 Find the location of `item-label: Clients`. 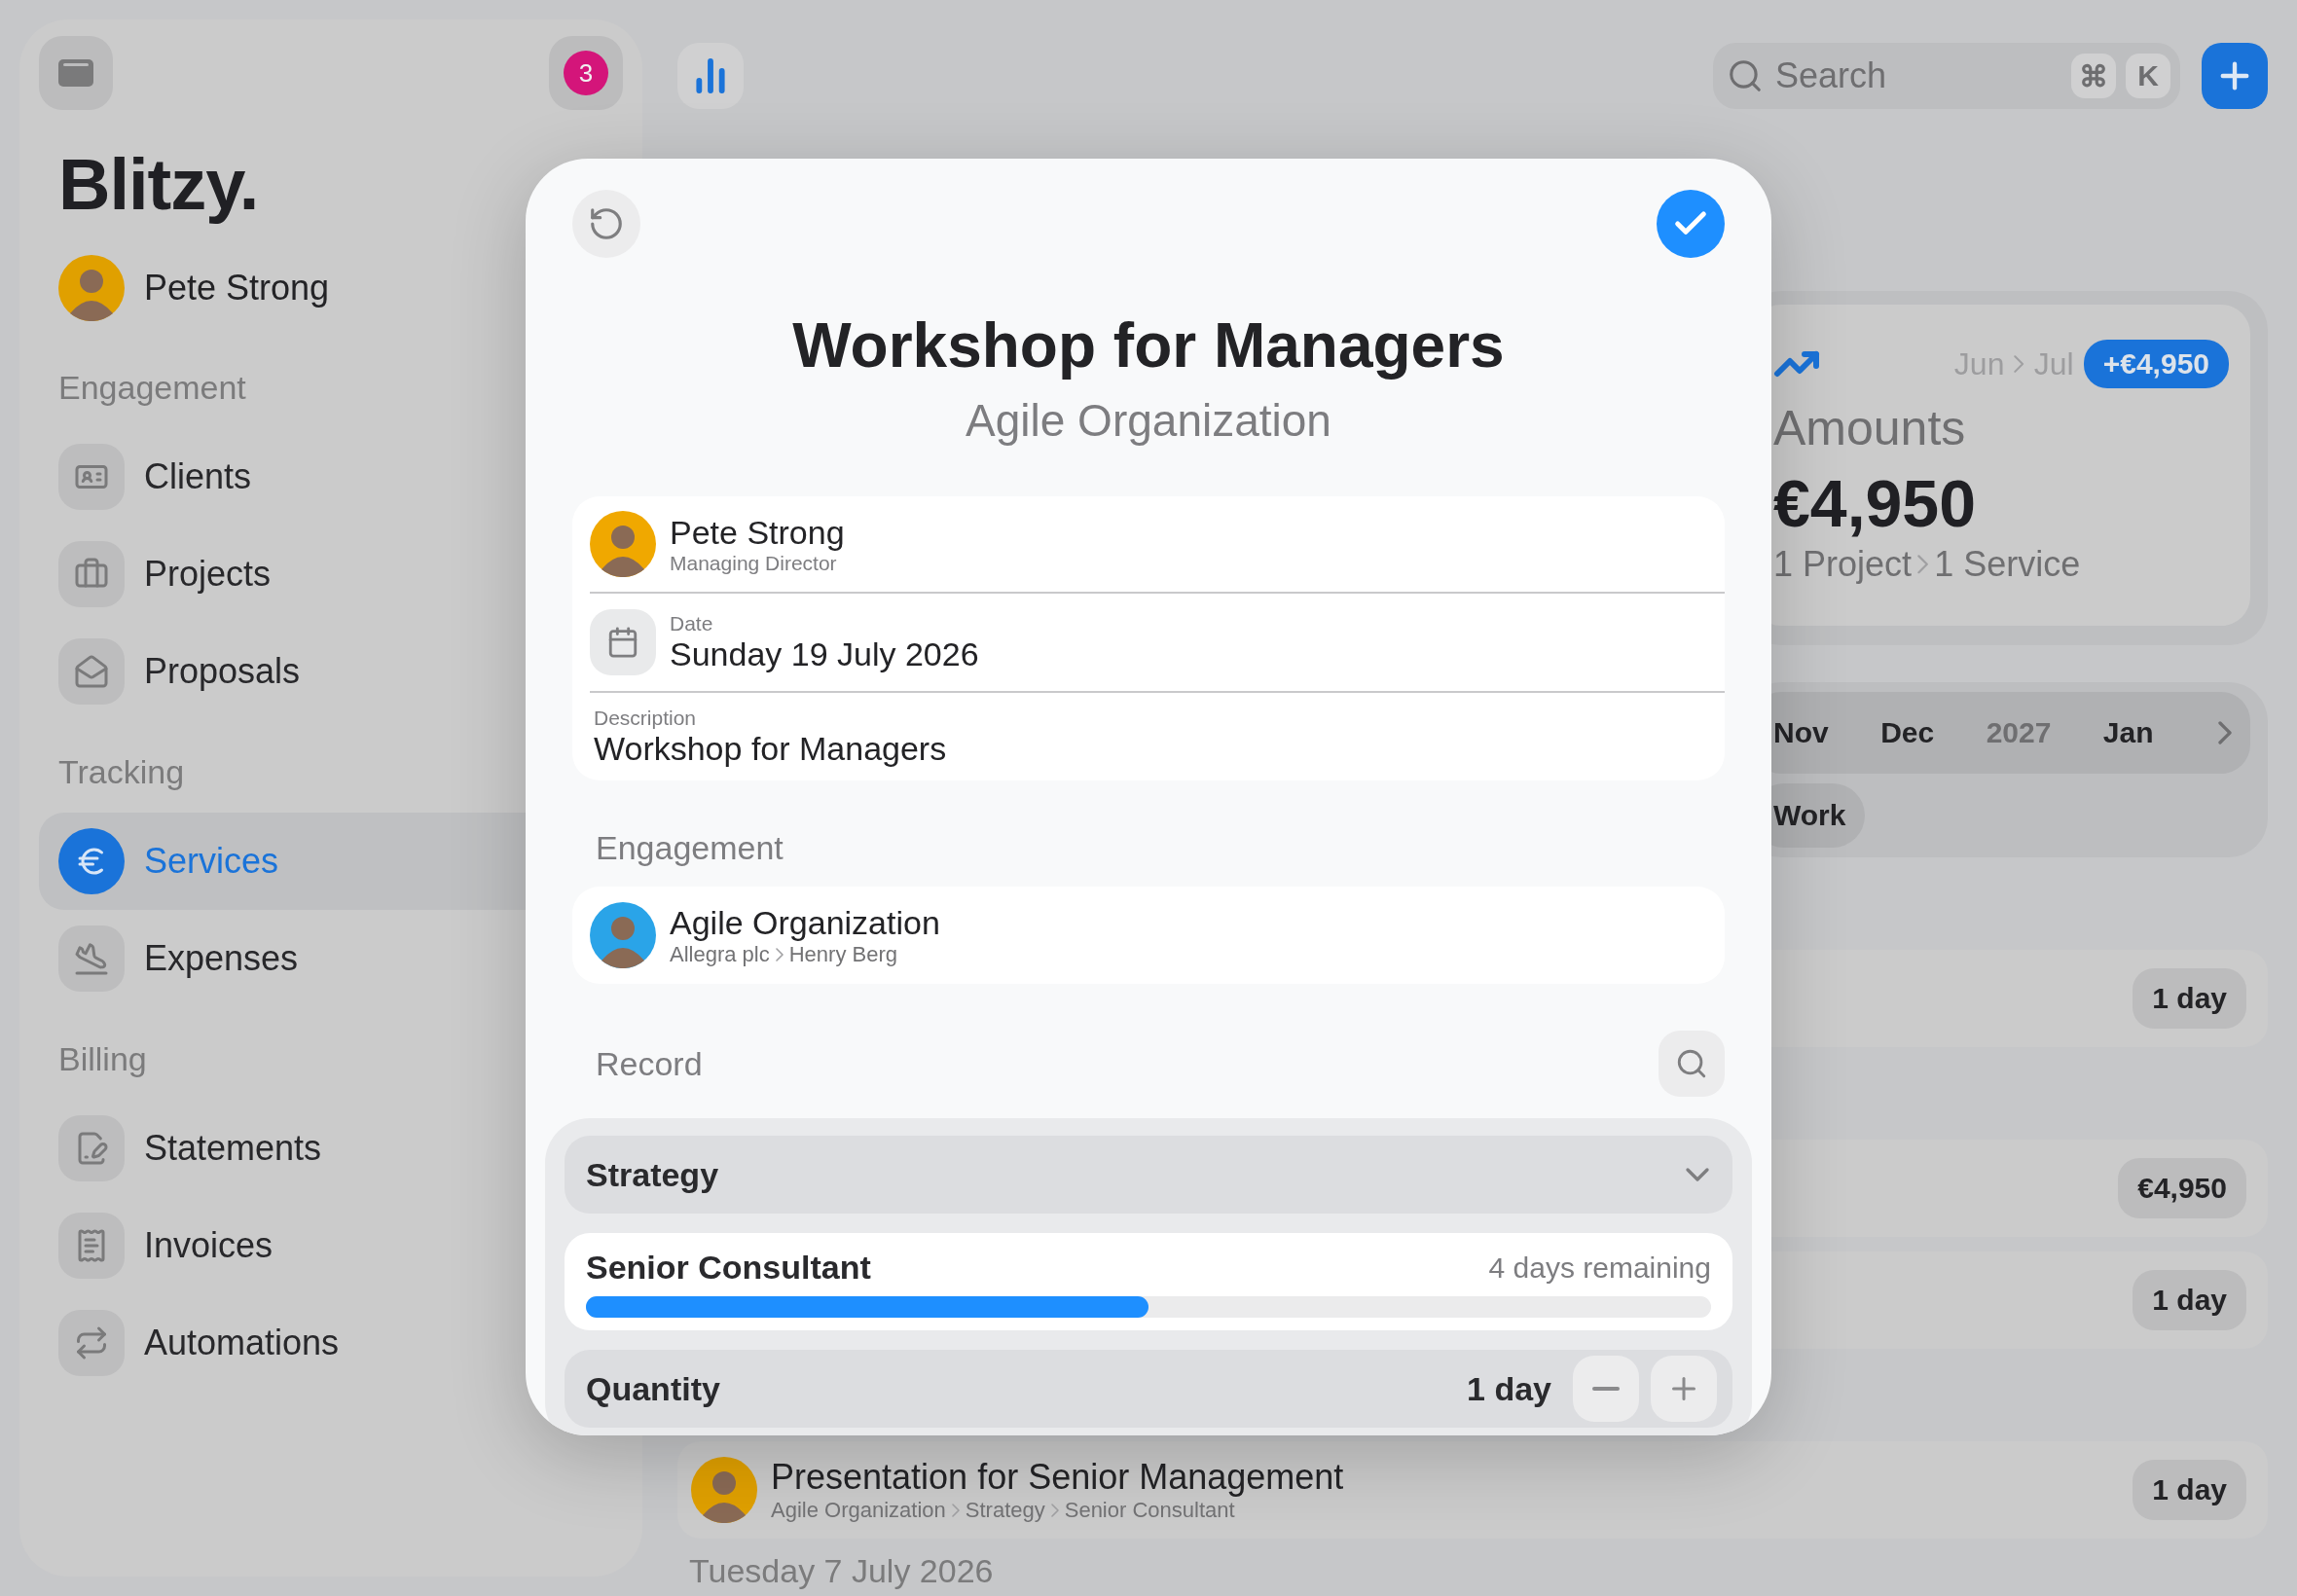

item-label: Clients is located at coordinates (198, 476).